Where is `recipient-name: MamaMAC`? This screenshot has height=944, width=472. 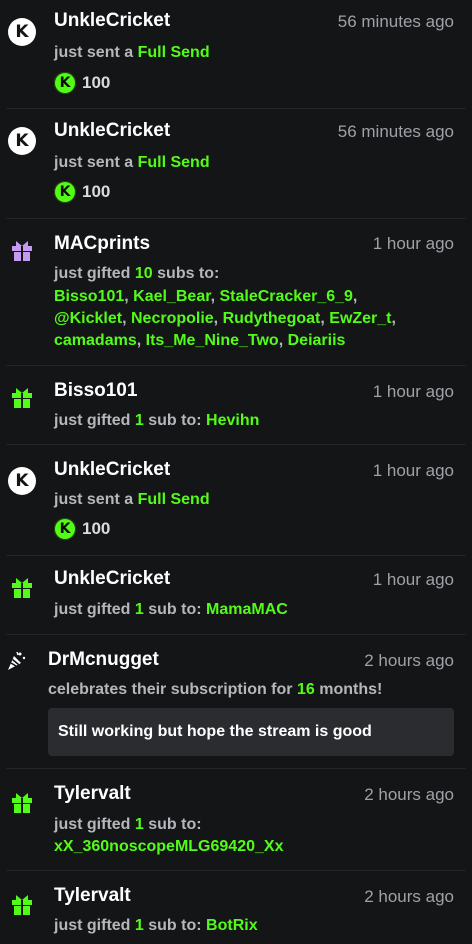
recipient-name: MamaMAC is located at coordinates (247, 609).